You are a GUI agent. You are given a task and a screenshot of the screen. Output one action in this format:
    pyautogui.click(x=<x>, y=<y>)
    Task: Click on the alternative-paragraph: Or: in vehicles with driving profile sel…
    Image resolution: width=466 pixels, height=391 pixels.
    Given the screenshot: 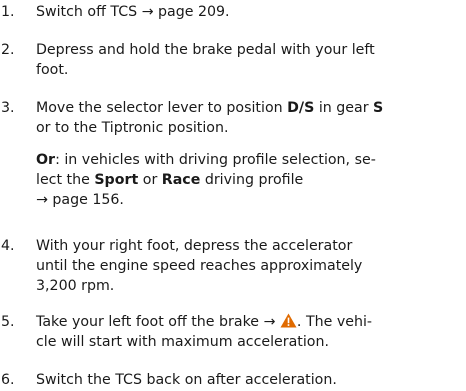 What is the action you would take?
    pyautogui.click(x=250, y=180)
    